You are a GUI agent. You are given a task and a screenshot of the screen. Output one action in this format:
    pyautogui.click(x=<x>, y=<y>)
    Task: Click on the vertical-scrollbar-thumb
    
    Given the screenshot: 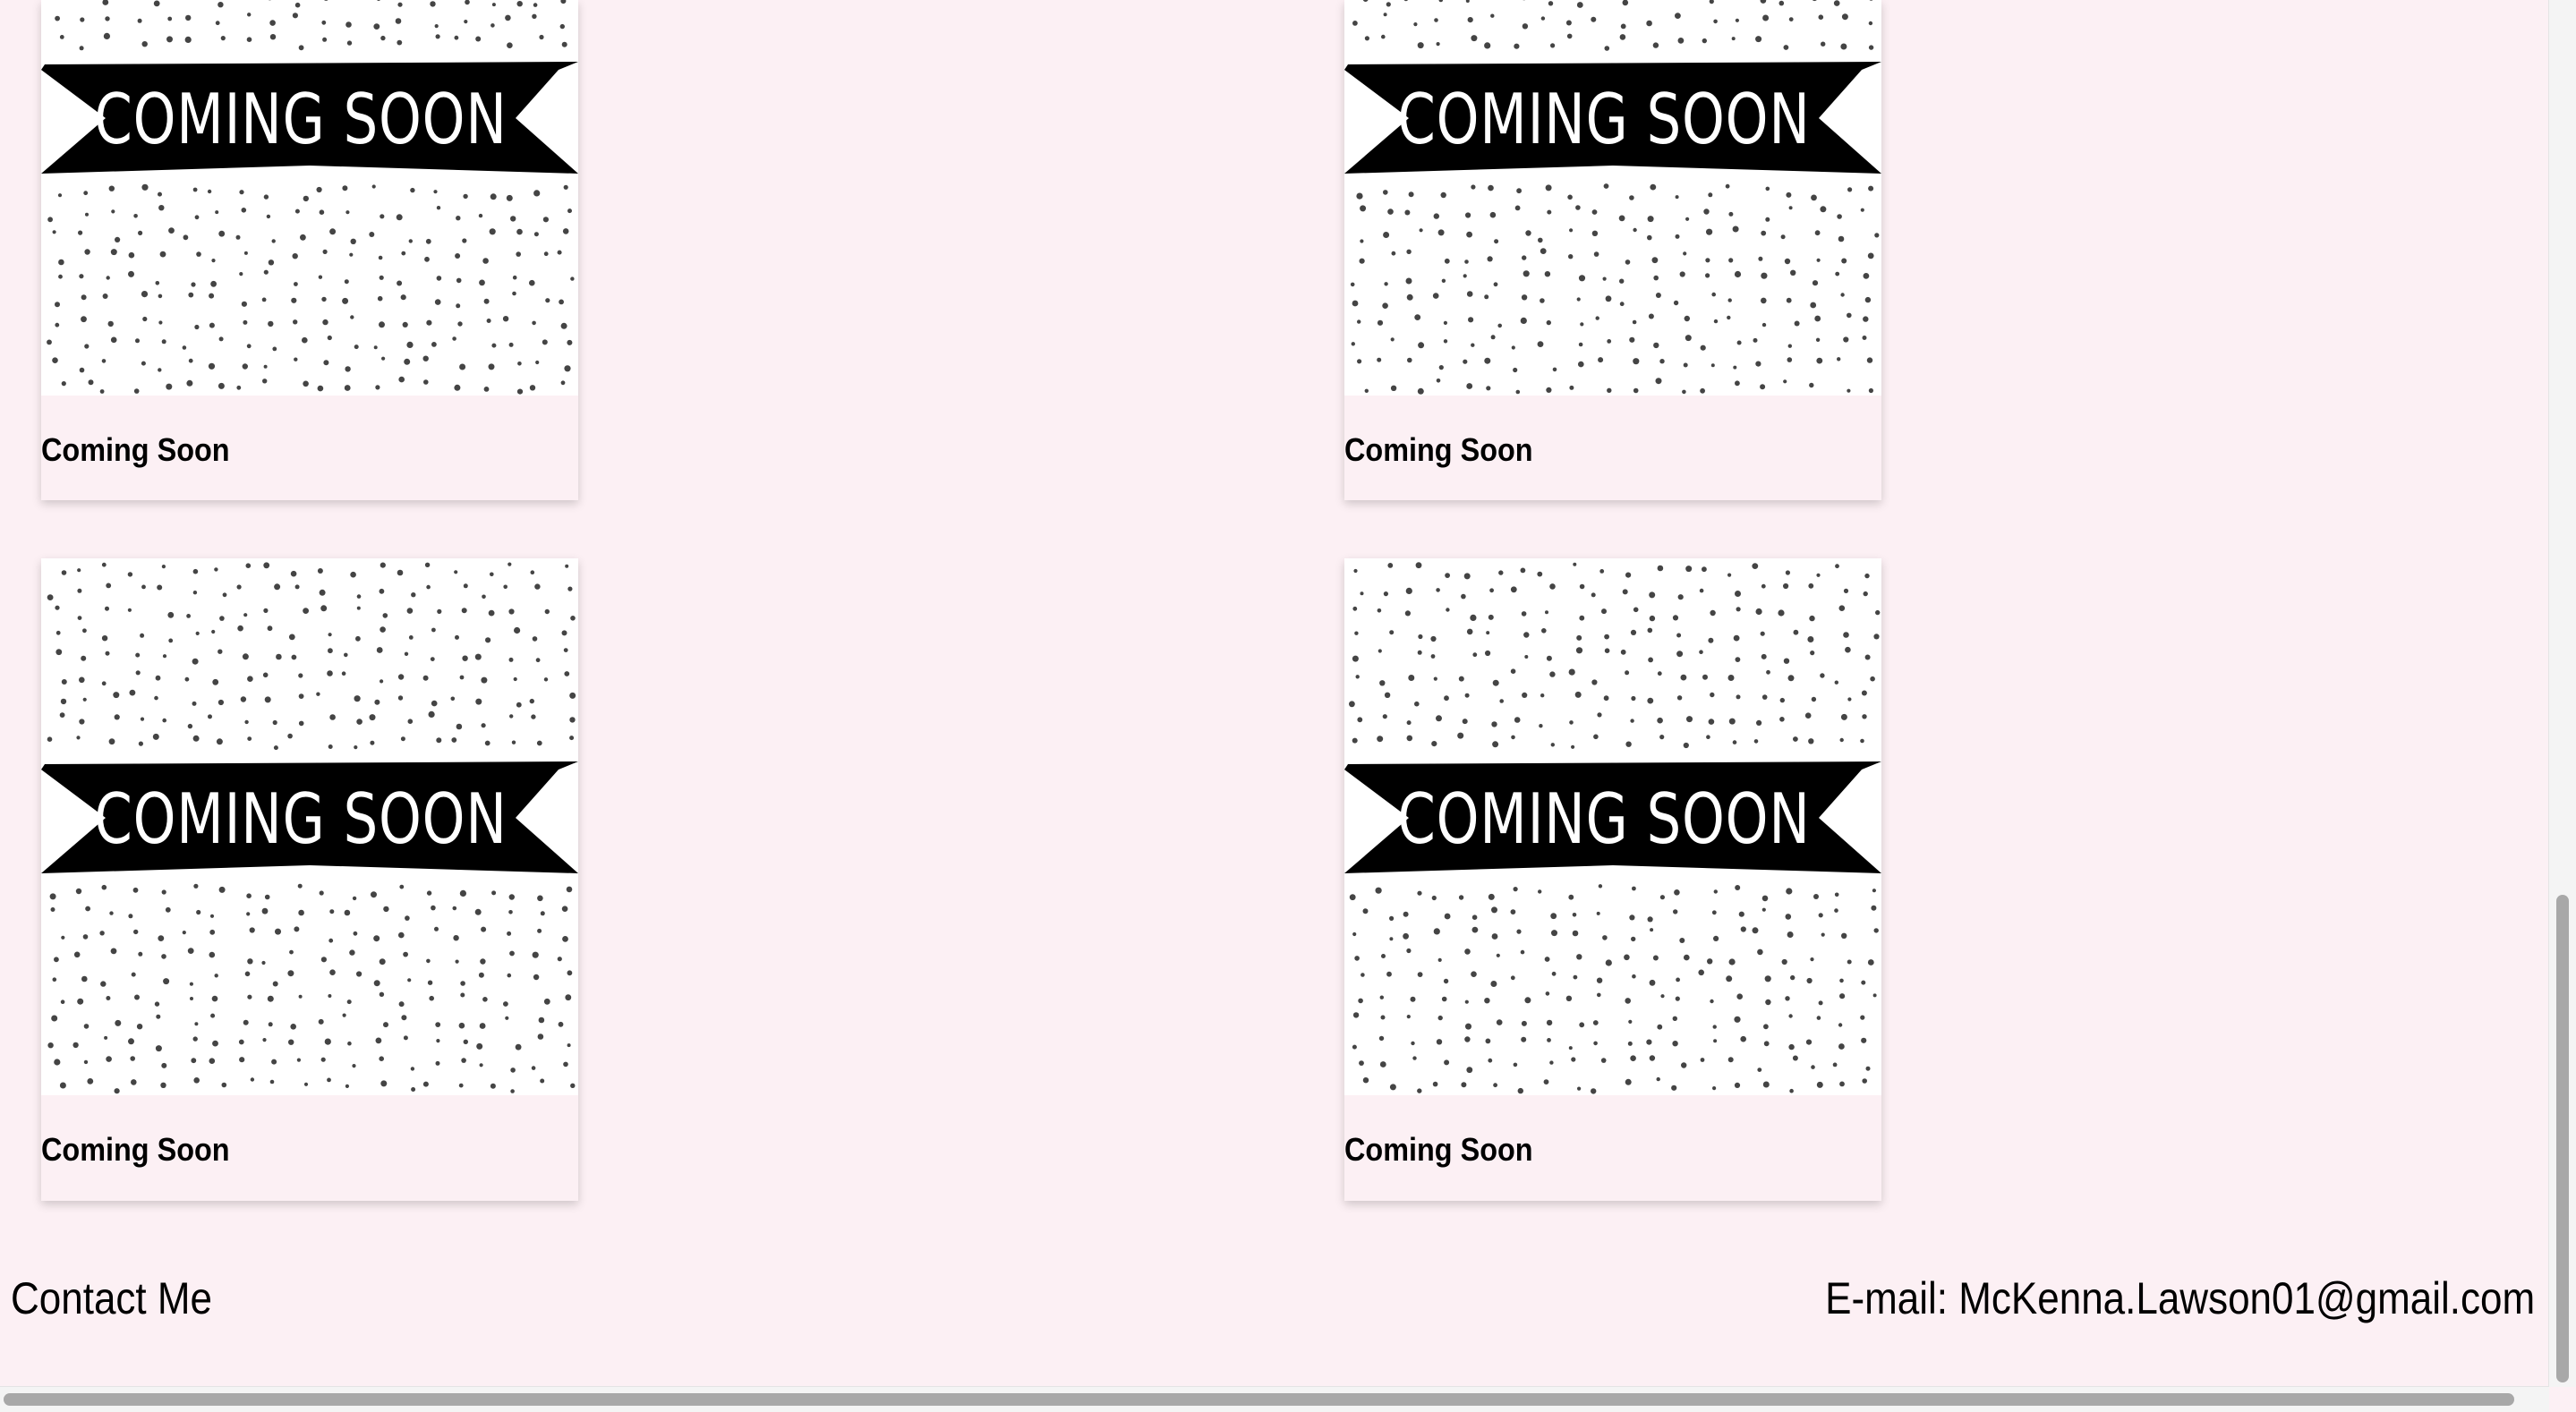 What is the action you would take?
    pyautogui.click(x=2562, y=1139)
    